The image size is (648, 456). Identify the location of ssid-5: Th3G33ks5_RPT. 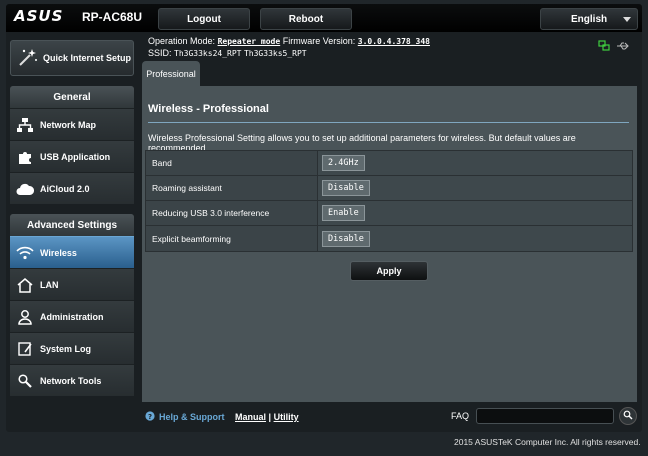
(275, 53).